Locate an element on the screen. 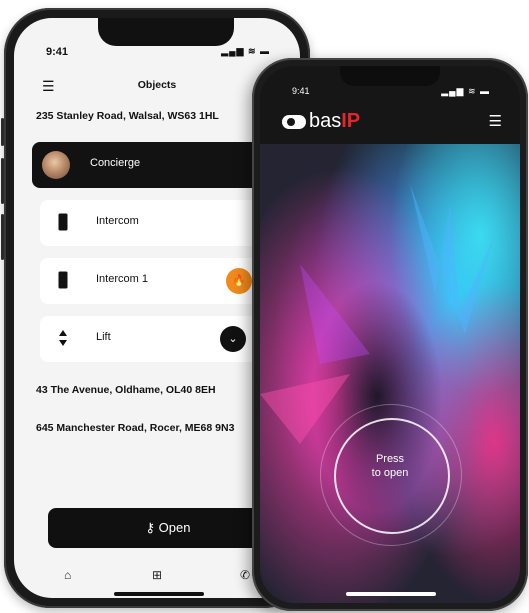 The image size is (529, 613). phone-icon: ✆ is located at coordinates (245, 575).